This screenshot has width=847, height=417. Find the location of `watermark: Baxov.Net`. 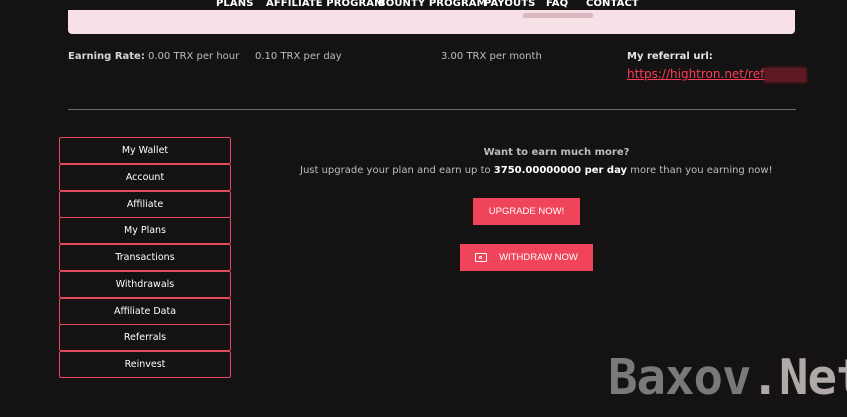

watermark: Baxov.Net is located at coordinates (727, 377).